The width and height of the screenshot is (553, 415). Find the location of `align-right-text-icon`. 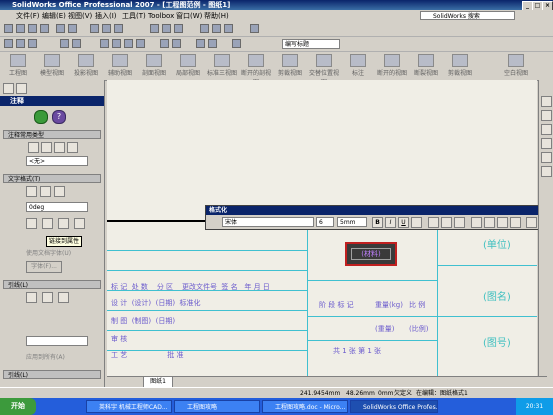

align-right-text-icon is located at coordinates (59, 191).